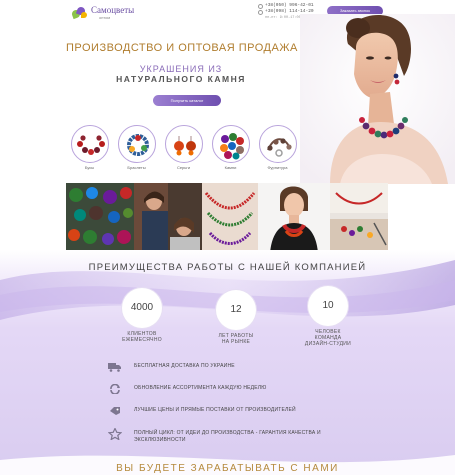 The height and width of the screenshot is (475, 455). I want to click on stat-clients: 4000 КЛИЕНТОВ ЕЖЕМЕСЯЧНО, so click(142, 315).